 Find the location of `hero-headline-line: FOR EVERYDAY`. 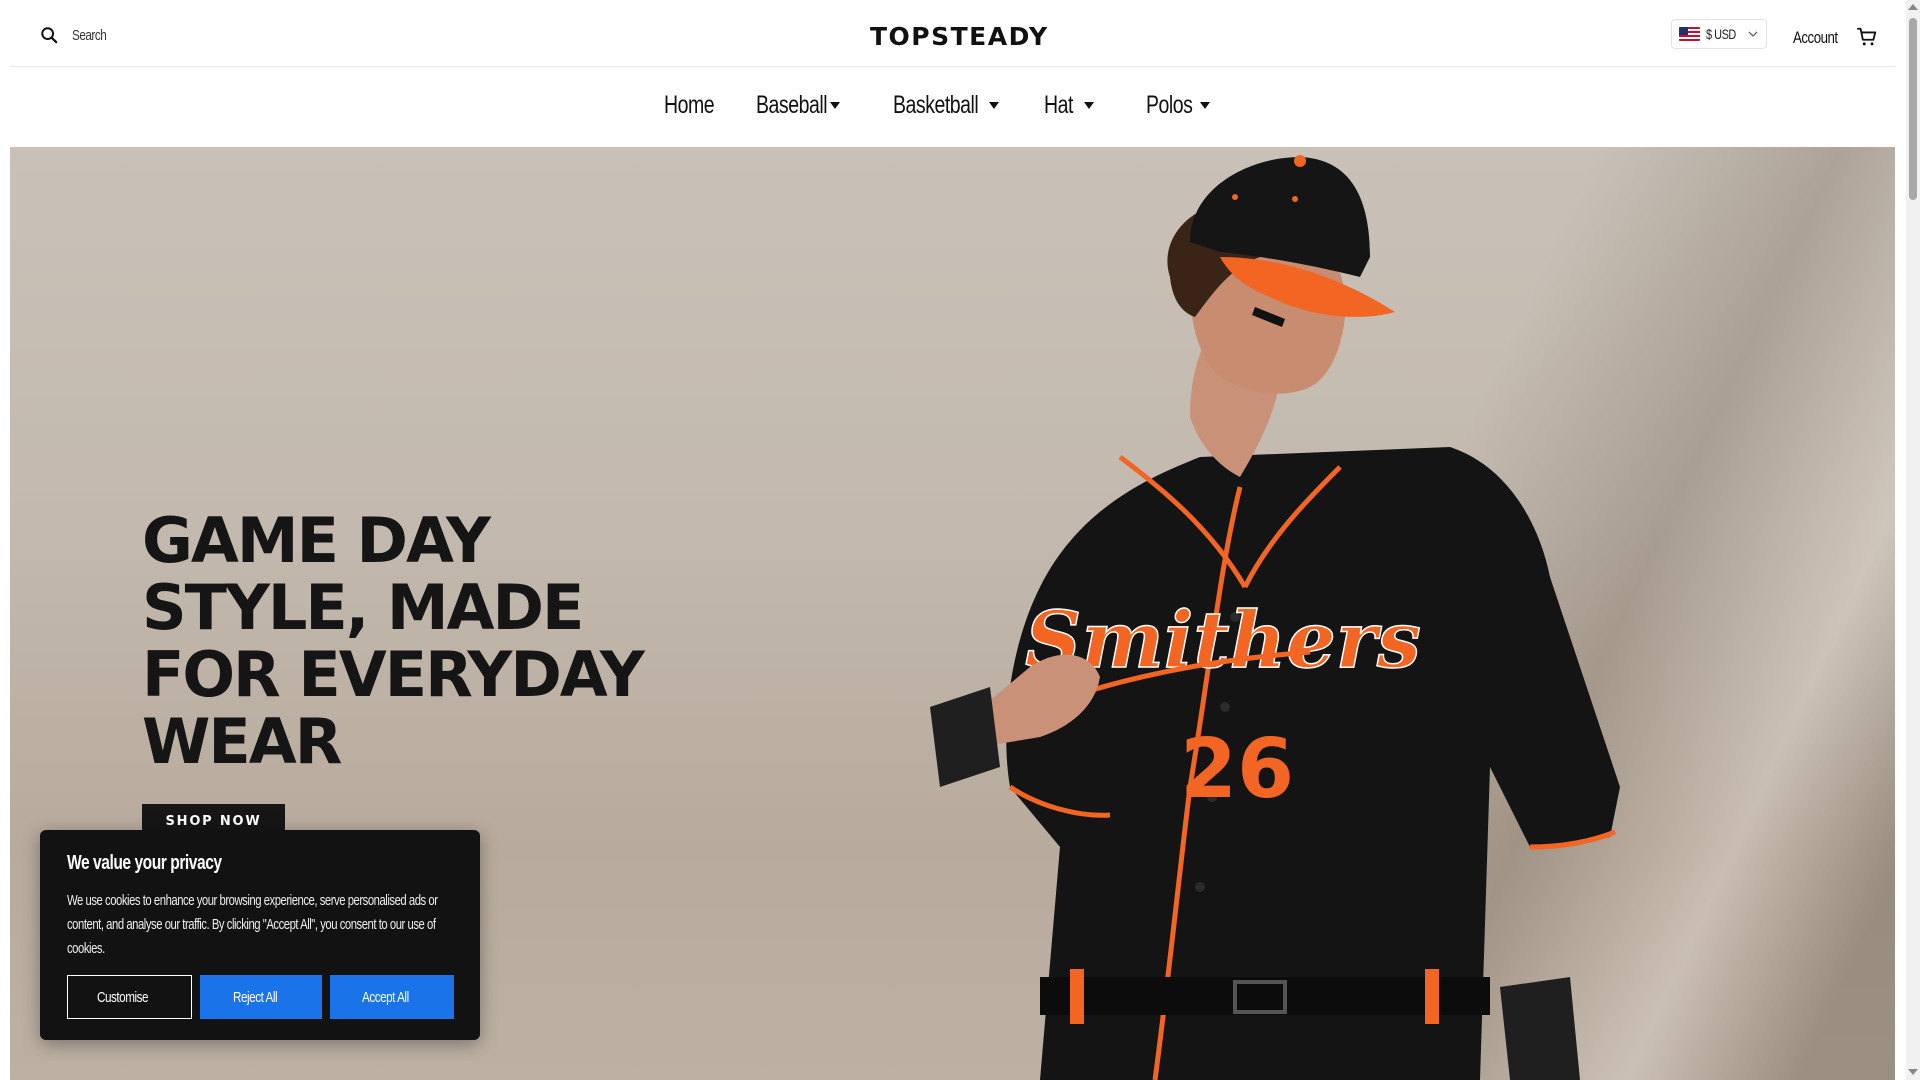

hero-headline-line: FOR EVERYDAY is located at coordinates (393, 674).